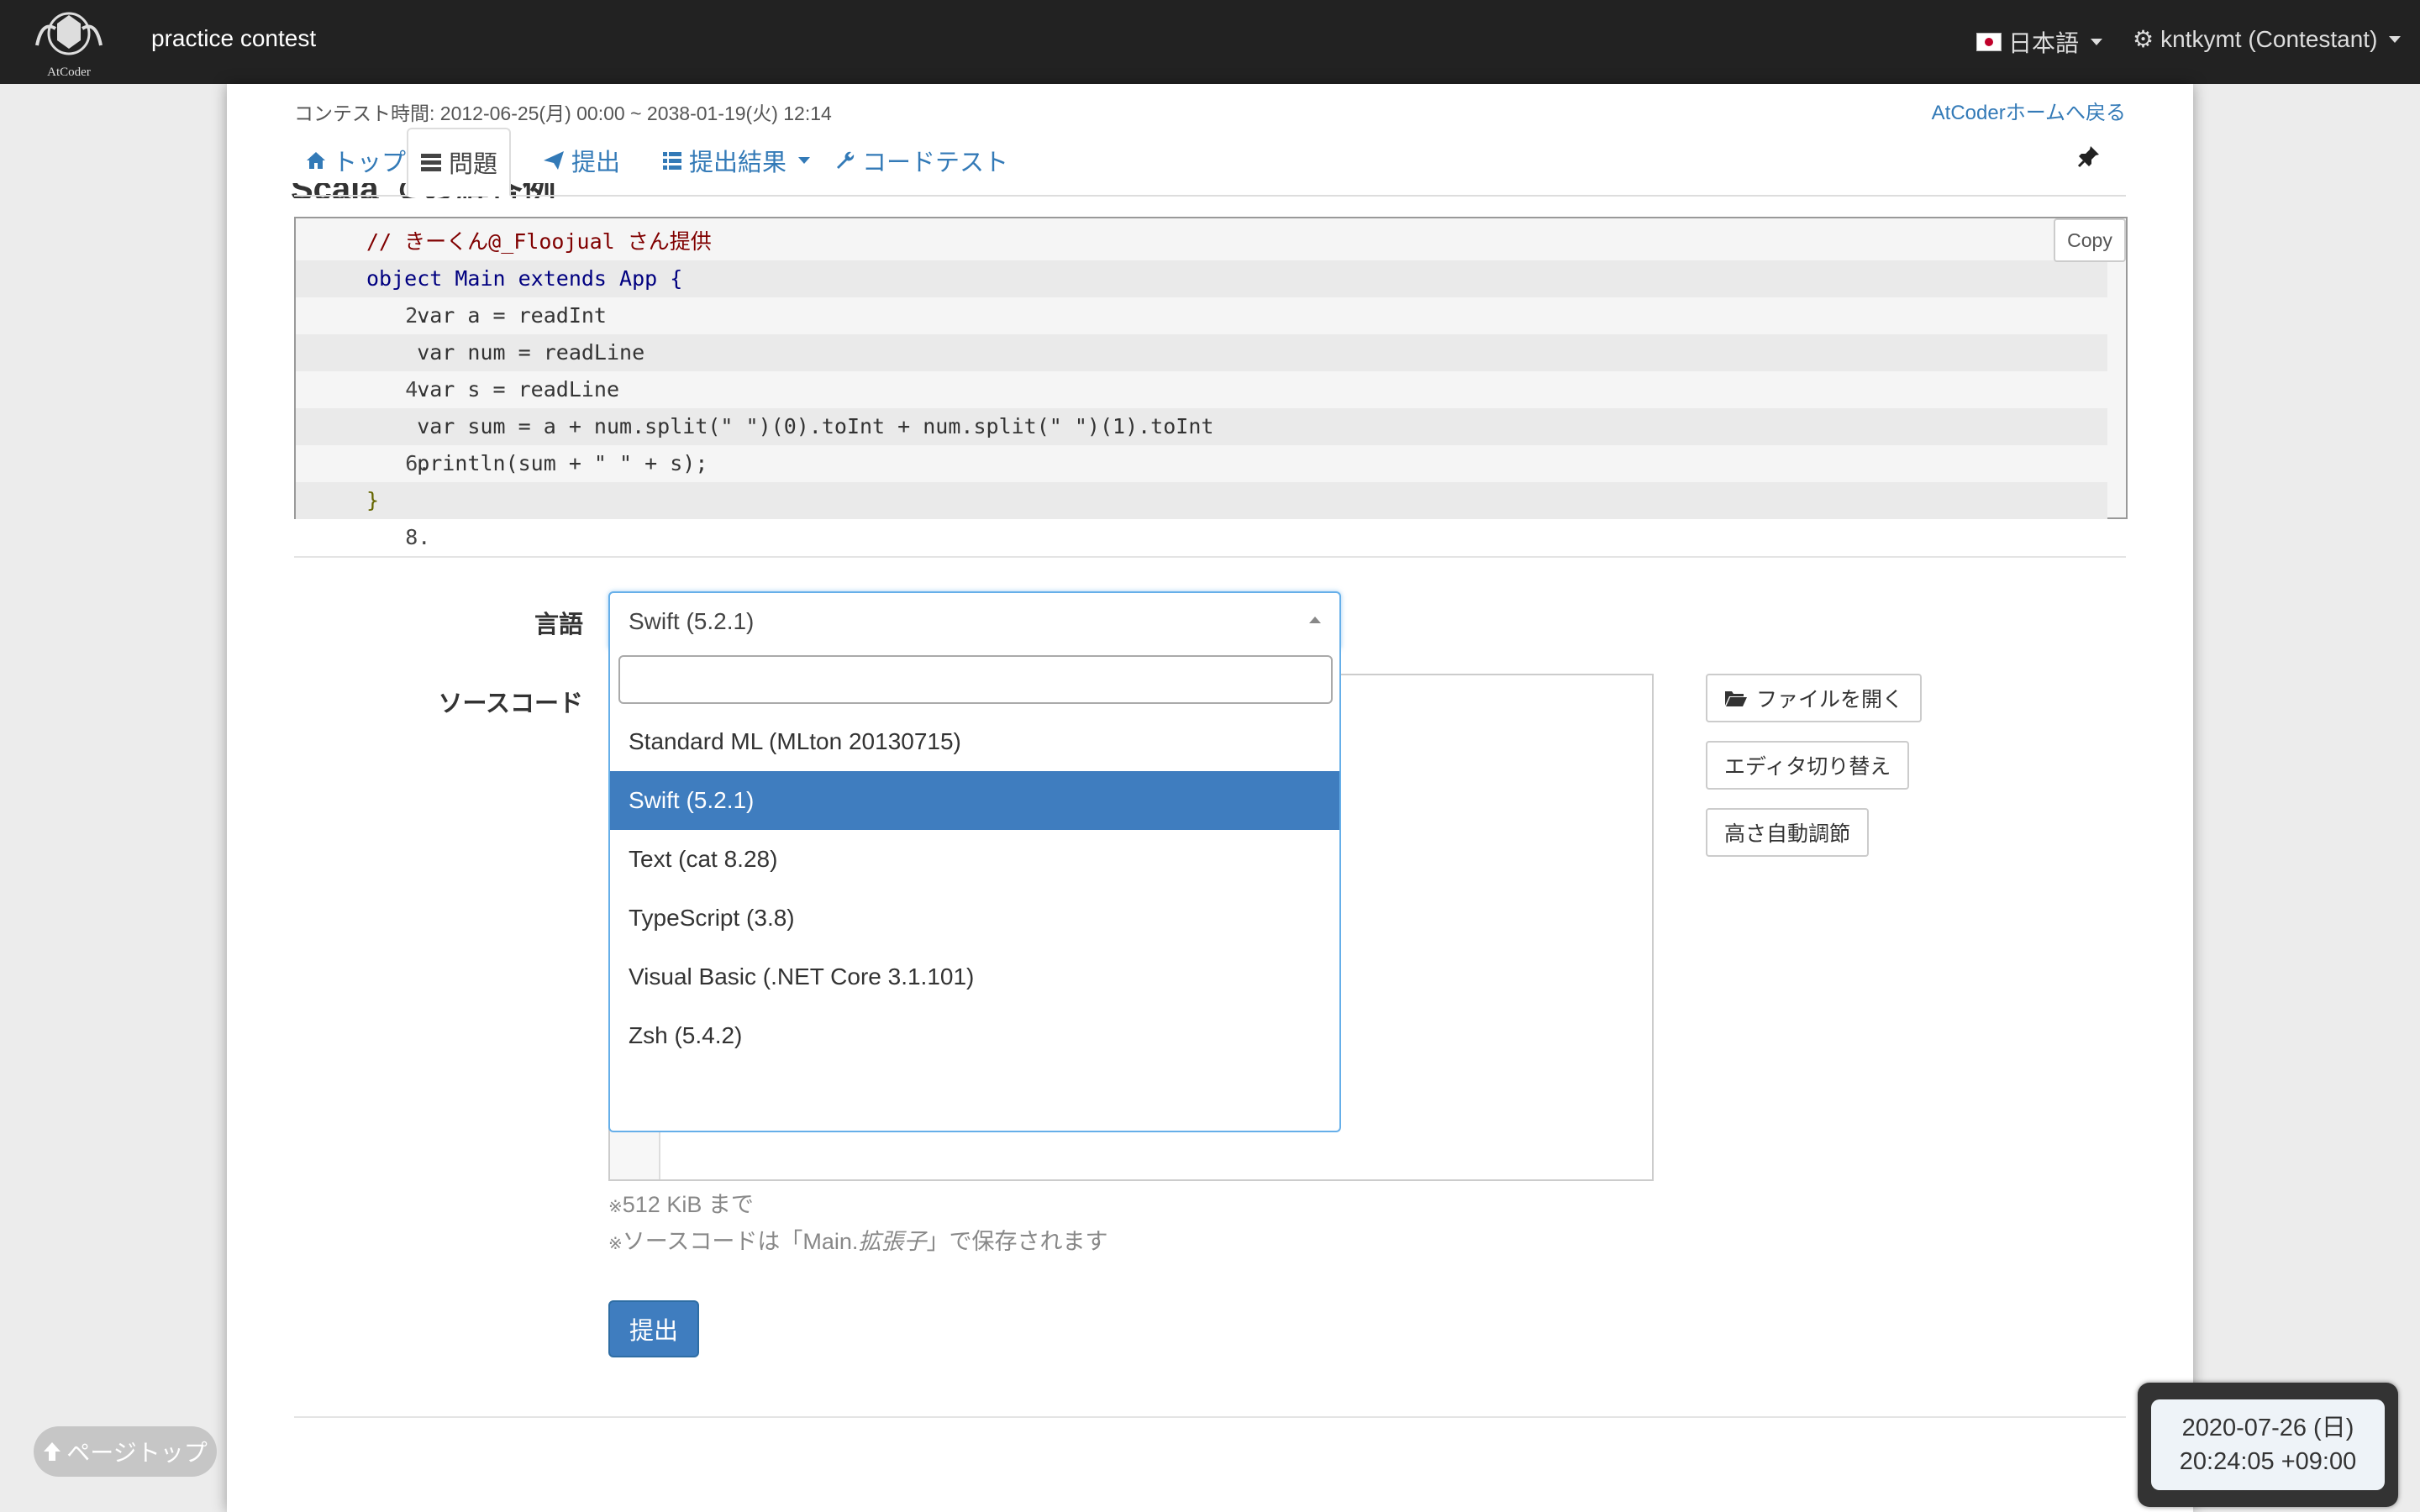 Image resolution: width=2420 pixels, height=1512 pixels. What do you see at coordinates (370, 163) in the screenshot?
I see `tab-top-label: トップ` at bounding box center [370, 163].